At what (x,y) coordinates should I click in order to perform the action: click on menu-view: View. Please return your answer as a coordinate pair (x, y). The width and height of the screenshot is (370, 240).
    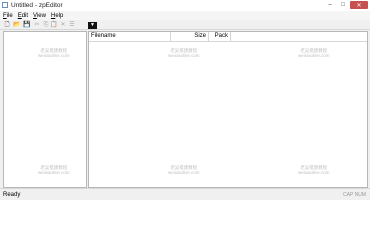
    Looking at the image, I should click on (39, 16).